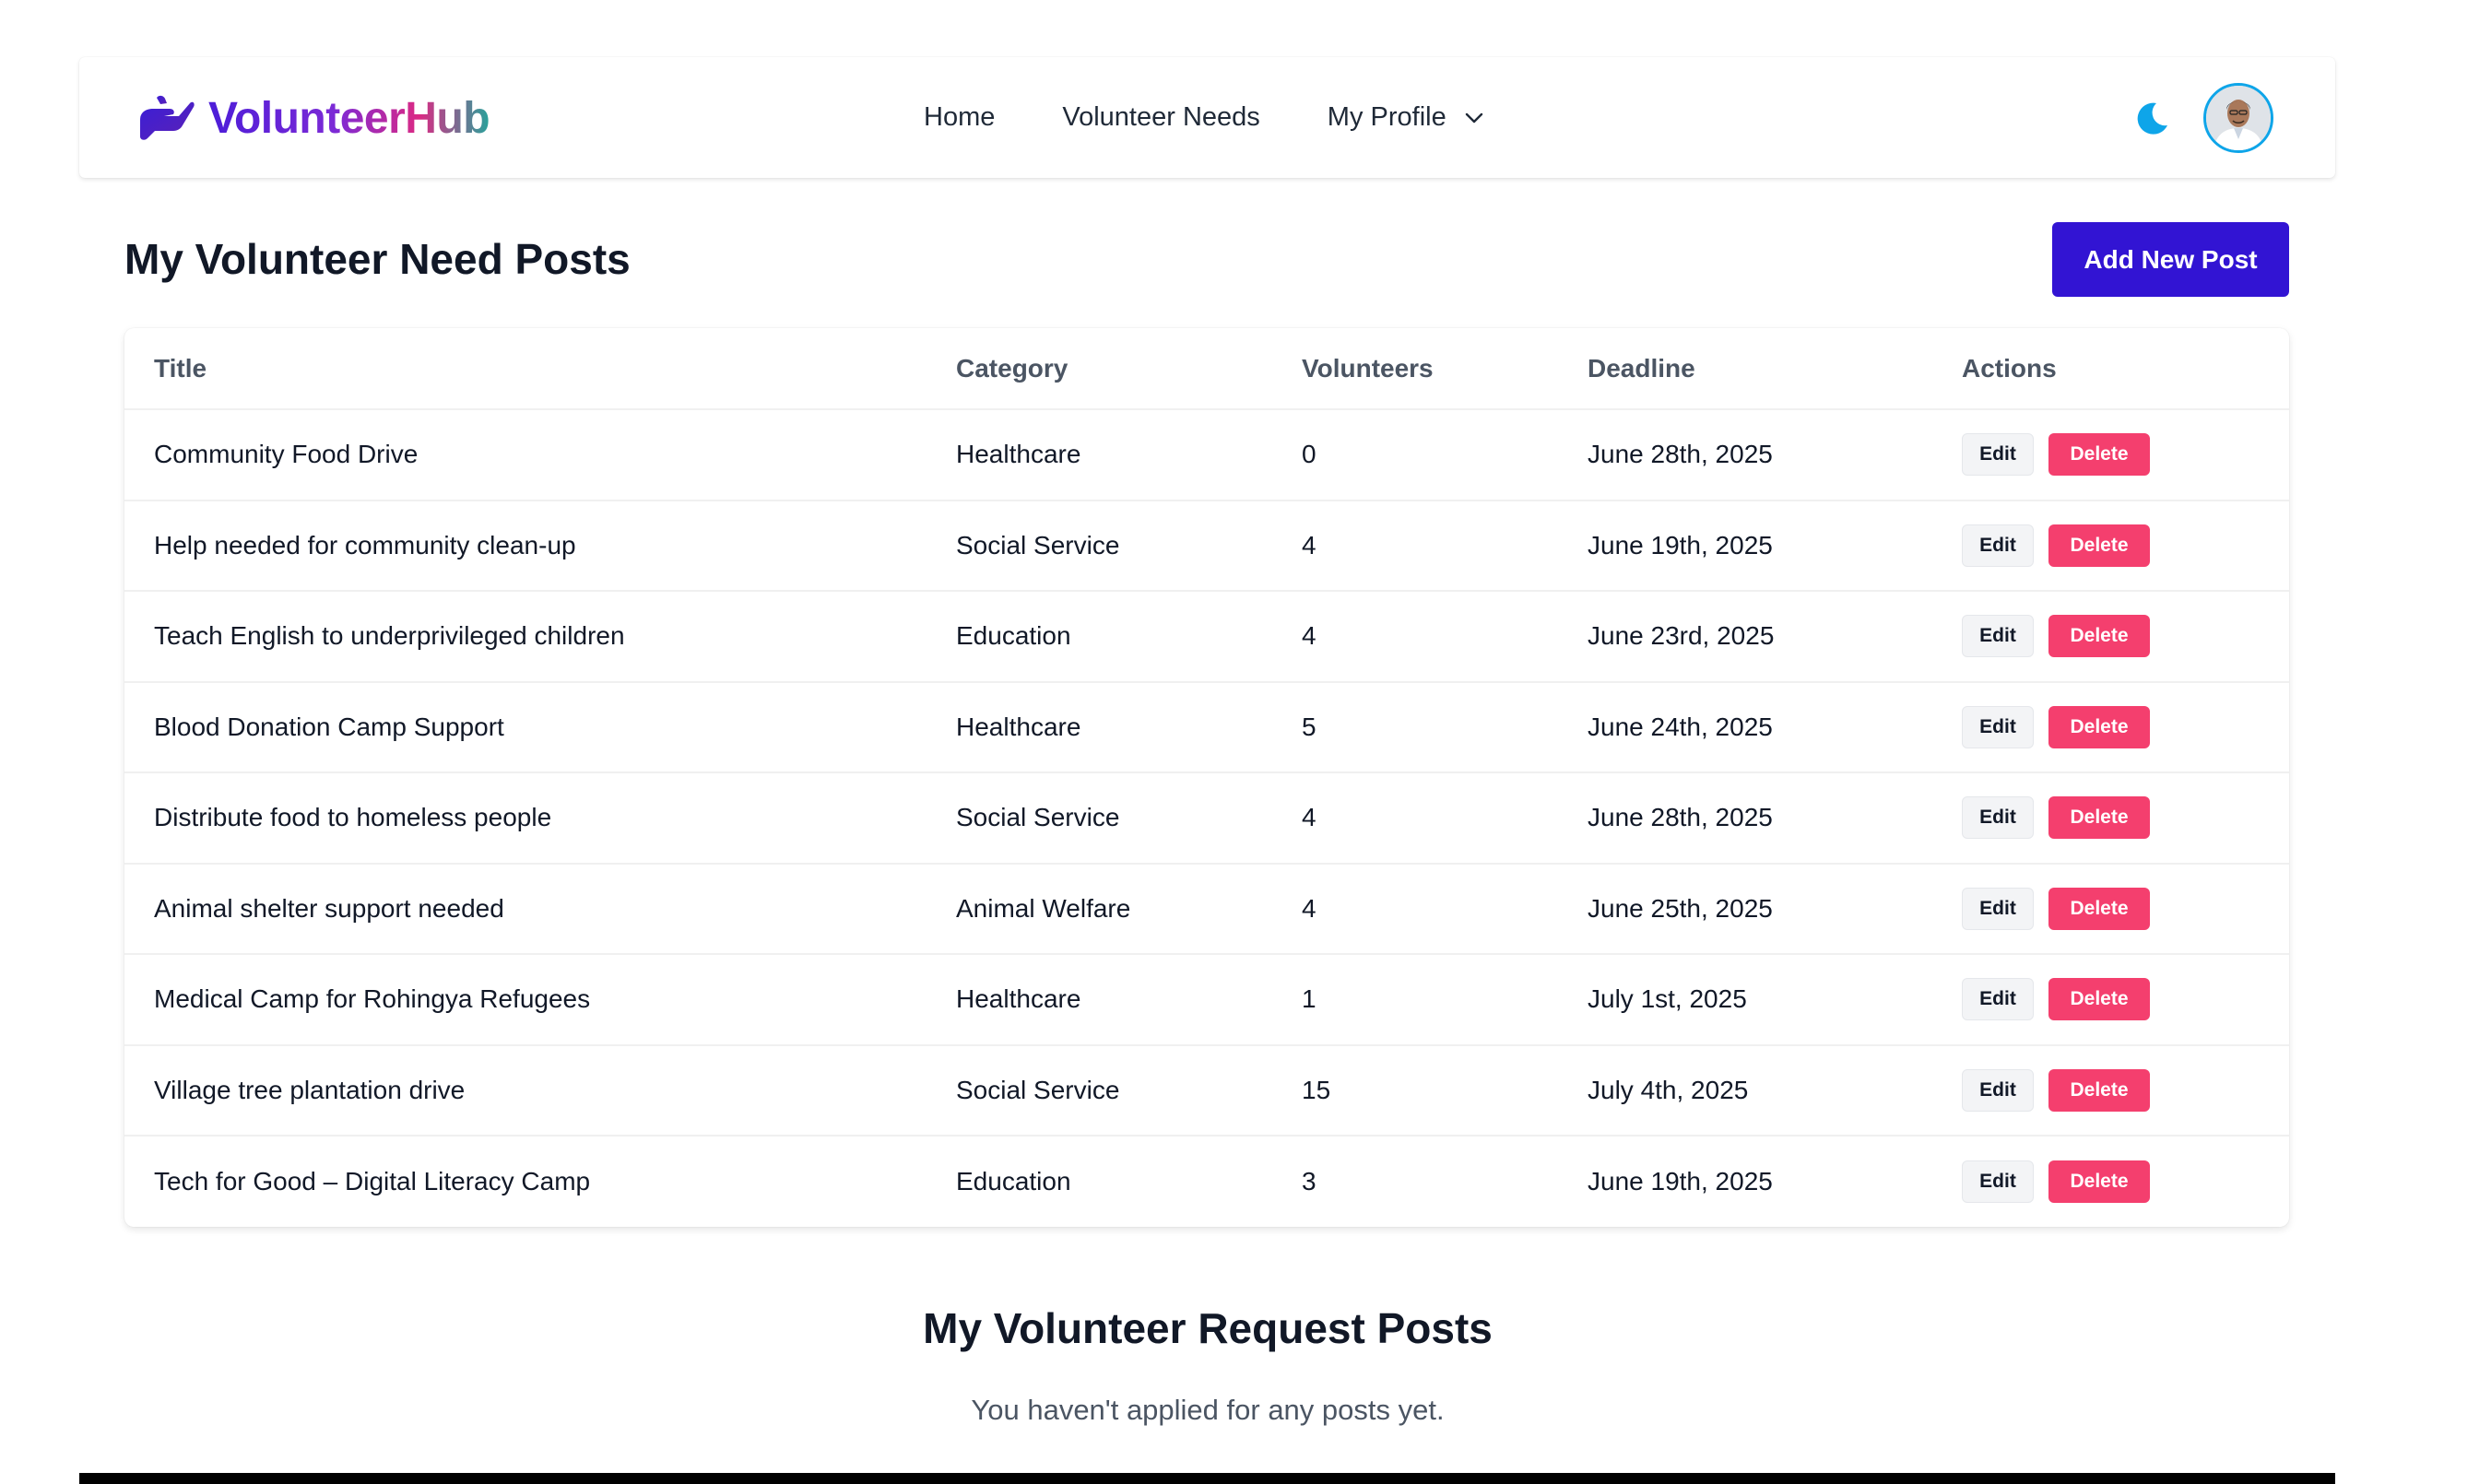 This screenshot has width=2491, height=1484. Describe the element at coordinates (329, 908) in the screenshot. I see `cell-title: Animal shelter support needed` at that location.